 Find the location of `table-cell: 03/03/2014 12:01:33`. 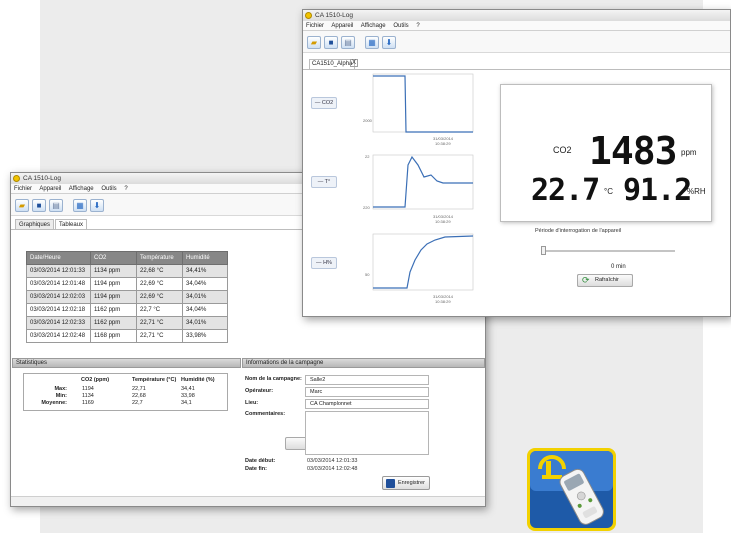

table-cell: 03/03/2014 12:01:33 is located at coordinates (58, 271).